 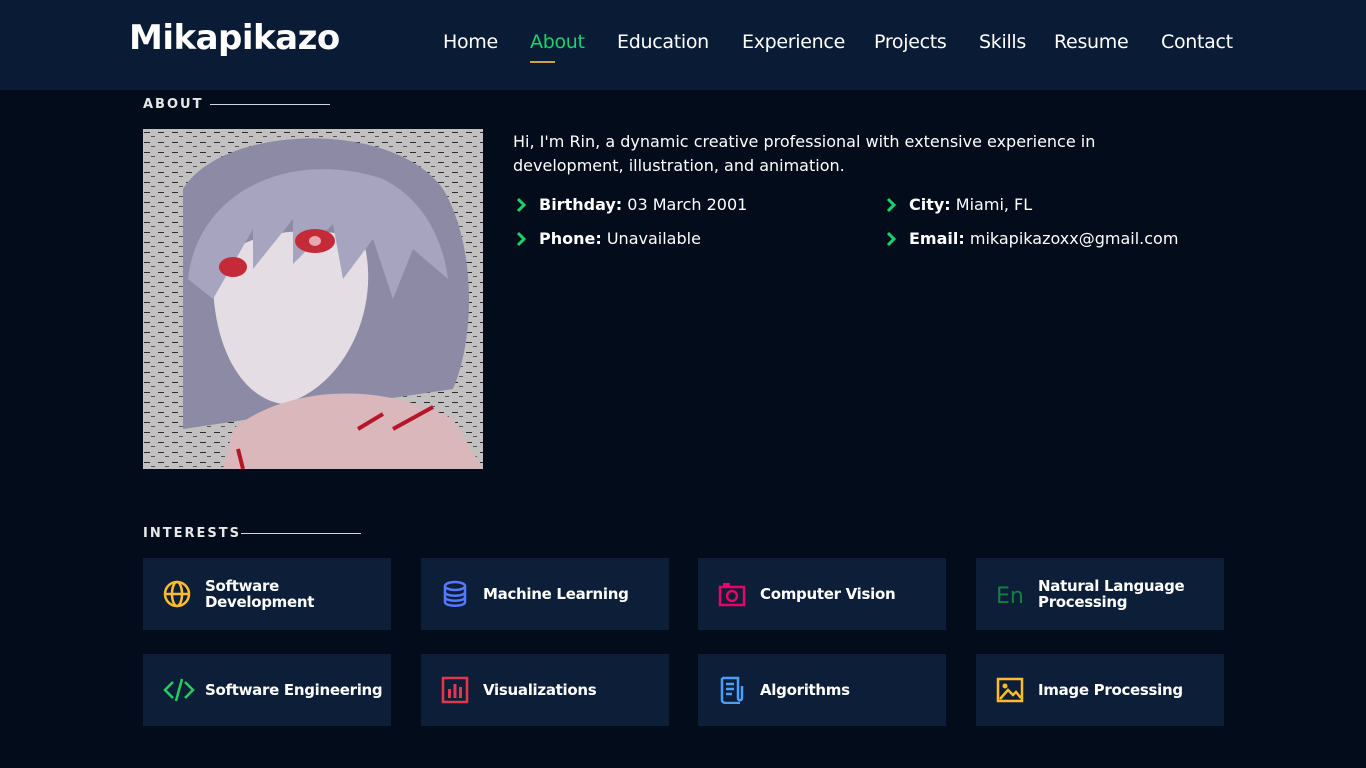 I want to click on interest-card-computer-vision: Computer Vision, so click(x=822, y=594).